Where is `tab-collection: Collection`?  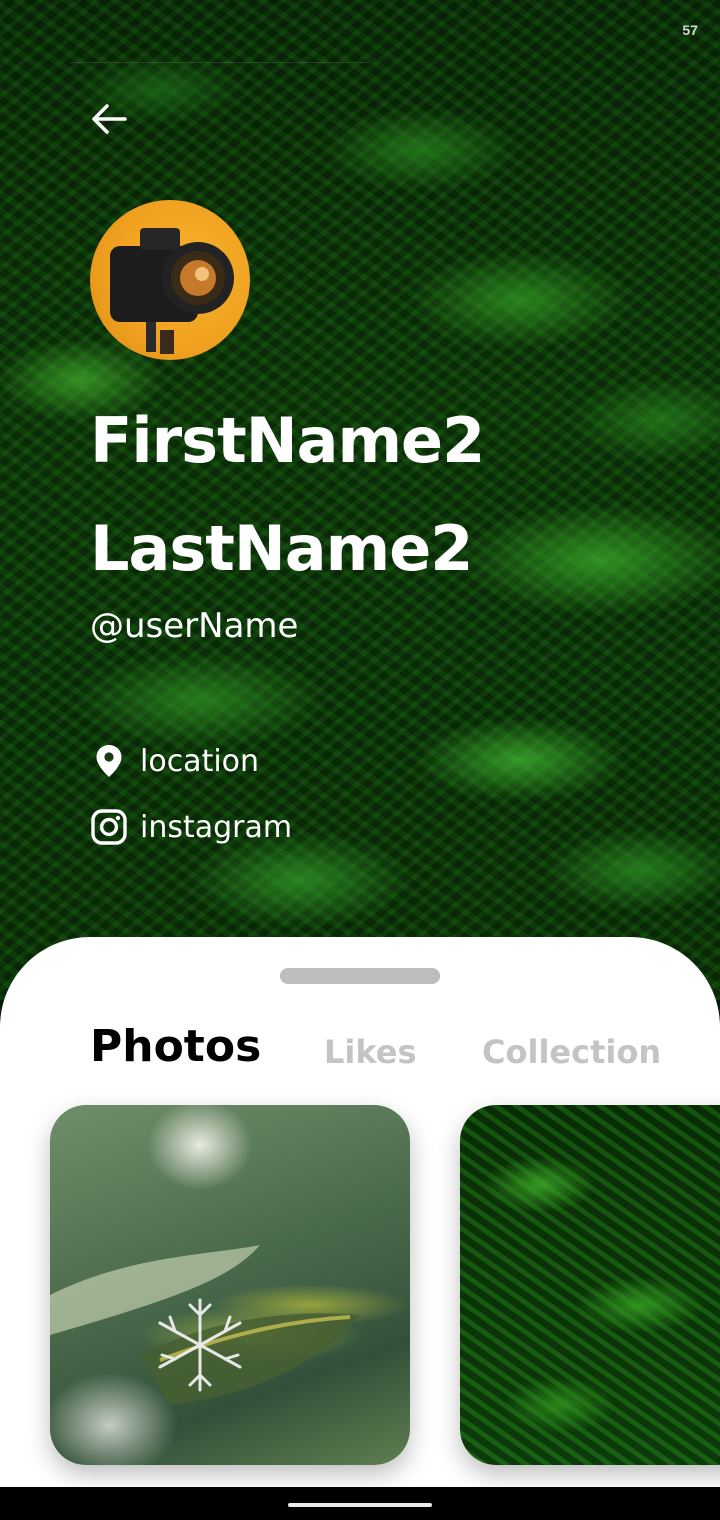
tab-collection: Collection is located at coordinates (571, 1052).